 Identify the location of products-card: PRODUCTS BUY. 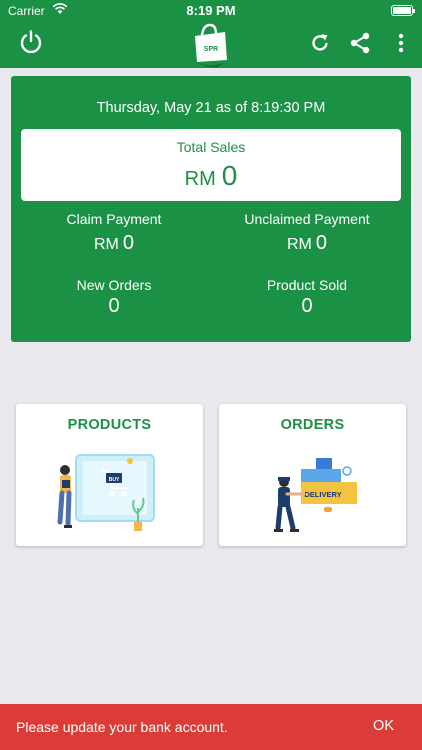
(109, 475).